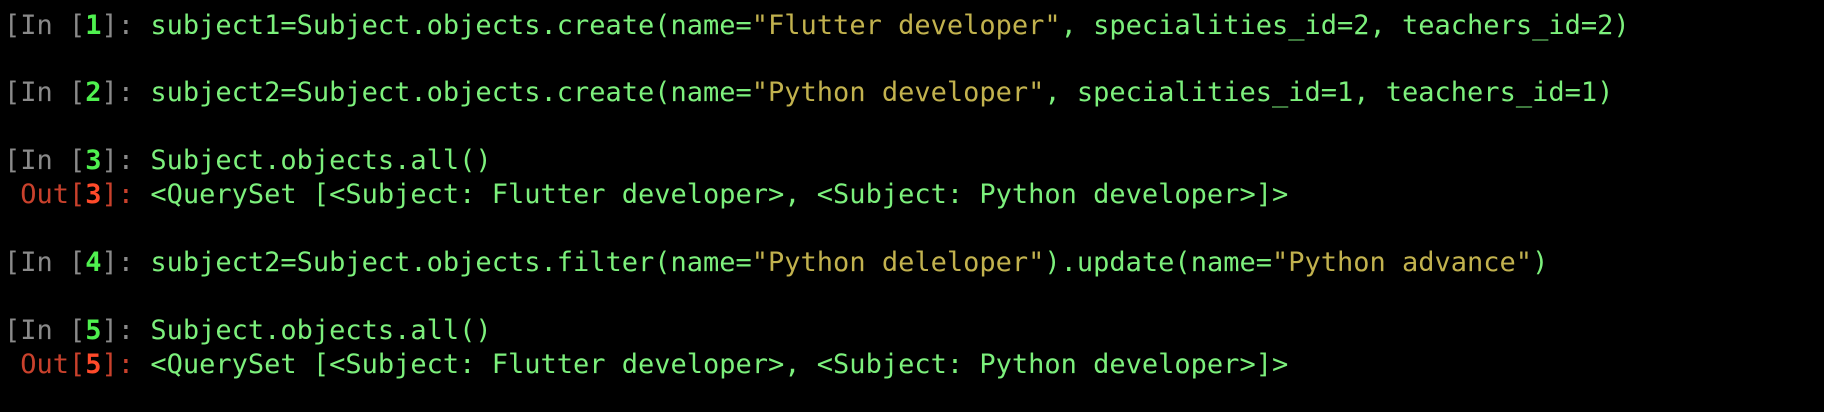 The width and height of the screenshot is (1824, 412). Describe the element at coordinates (93, 364) in the screenshot. I see `output-prompt-number: 5` at that location.